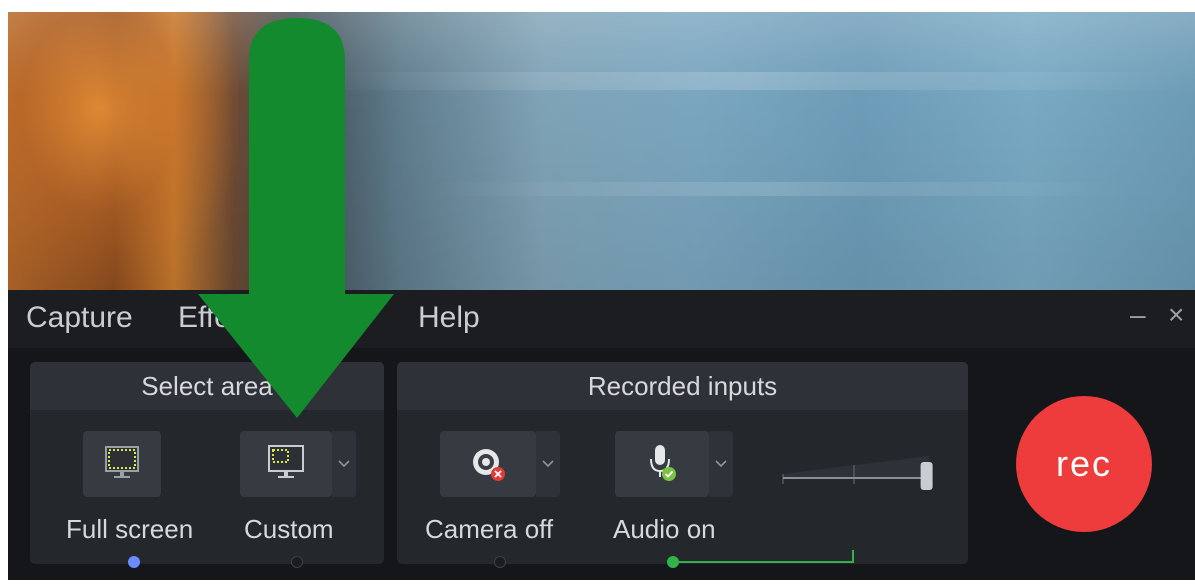  I want to click on full-screen-active-indicator, so click(134, 562).